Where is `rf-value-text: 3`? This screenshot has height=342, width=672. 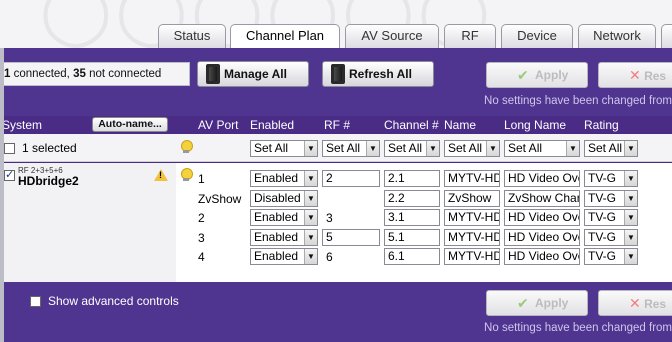 rf-value-text: 3 is located at coordinates (329, 218).